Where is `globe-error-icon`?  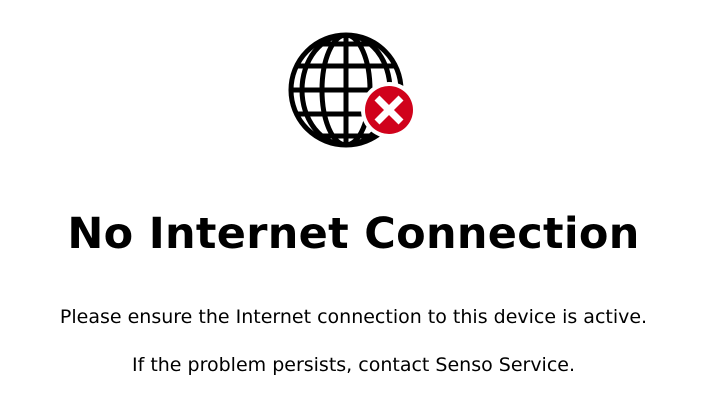
globe-error-icon is located at coordinates (354, 92).